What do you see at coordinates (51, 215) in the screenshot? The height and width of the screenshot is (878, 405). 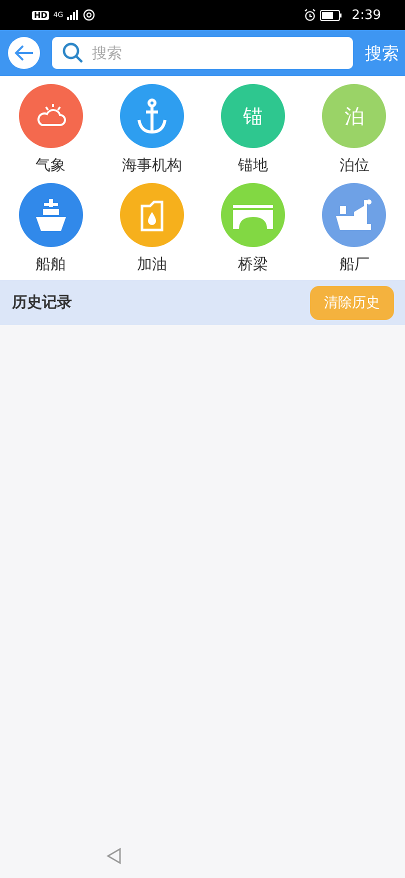 I see `ship-icon` at bounding box center [51, 215].